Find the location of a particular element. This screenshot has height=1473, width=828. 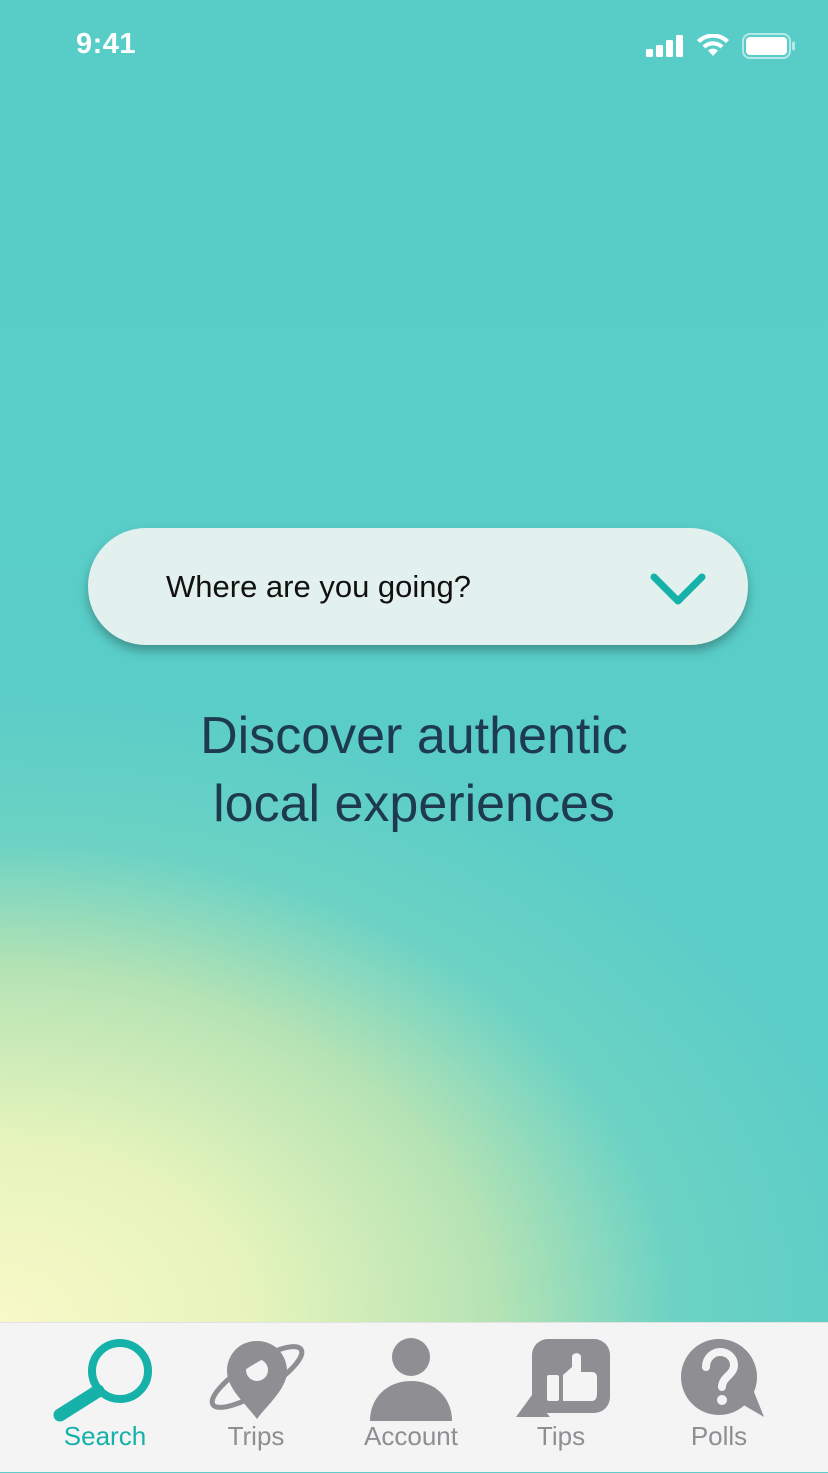

tab-bar: Search Trips Account Tips Polls is located at coordinates (414, 1397).